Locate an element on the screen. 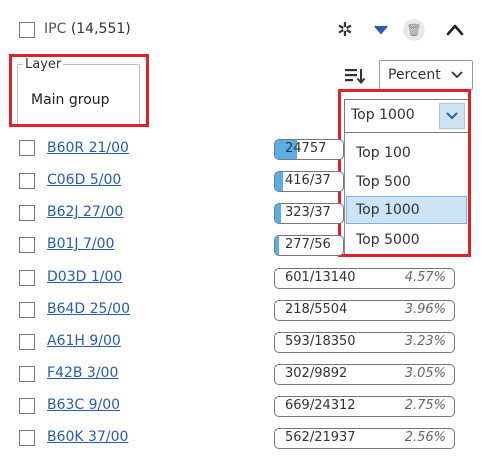 This screenshot has width=482, height=459. percent-select-value: Percent is located at coordinates (414, 75).